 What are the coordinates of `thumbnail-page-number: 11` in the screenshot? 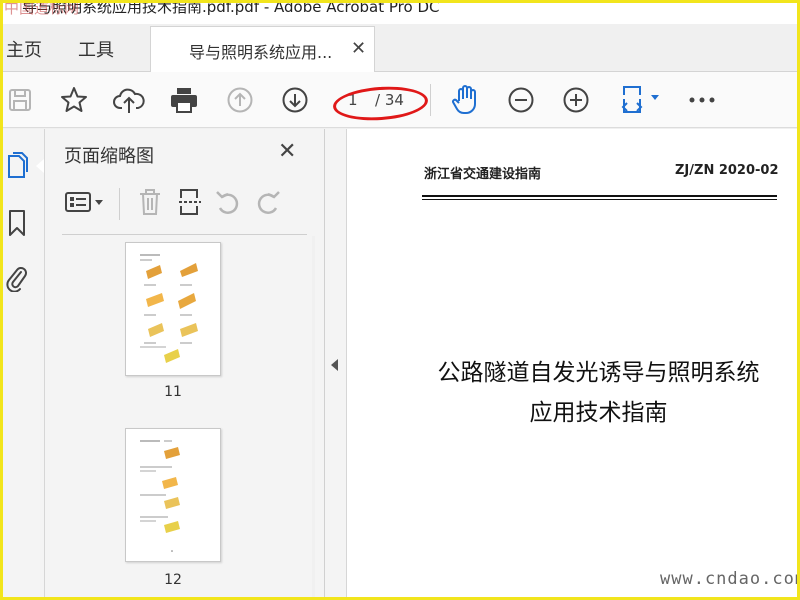 It's located at (173, 392).